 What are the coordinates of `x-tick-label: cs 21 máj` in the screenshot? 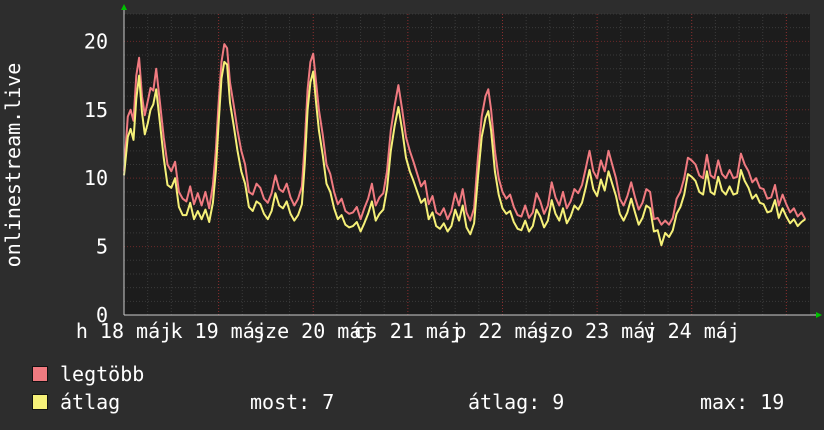 It's located at (408, 331).